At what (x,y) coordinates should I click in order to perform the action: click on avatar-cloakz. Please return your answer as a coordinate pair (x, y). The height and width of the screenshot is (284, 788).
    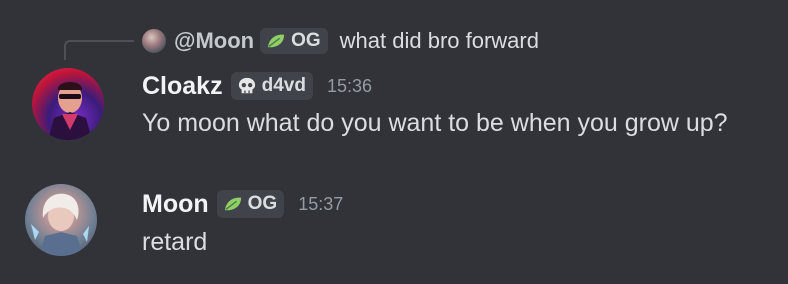
    Looking at the image, I should click on (68, 104).